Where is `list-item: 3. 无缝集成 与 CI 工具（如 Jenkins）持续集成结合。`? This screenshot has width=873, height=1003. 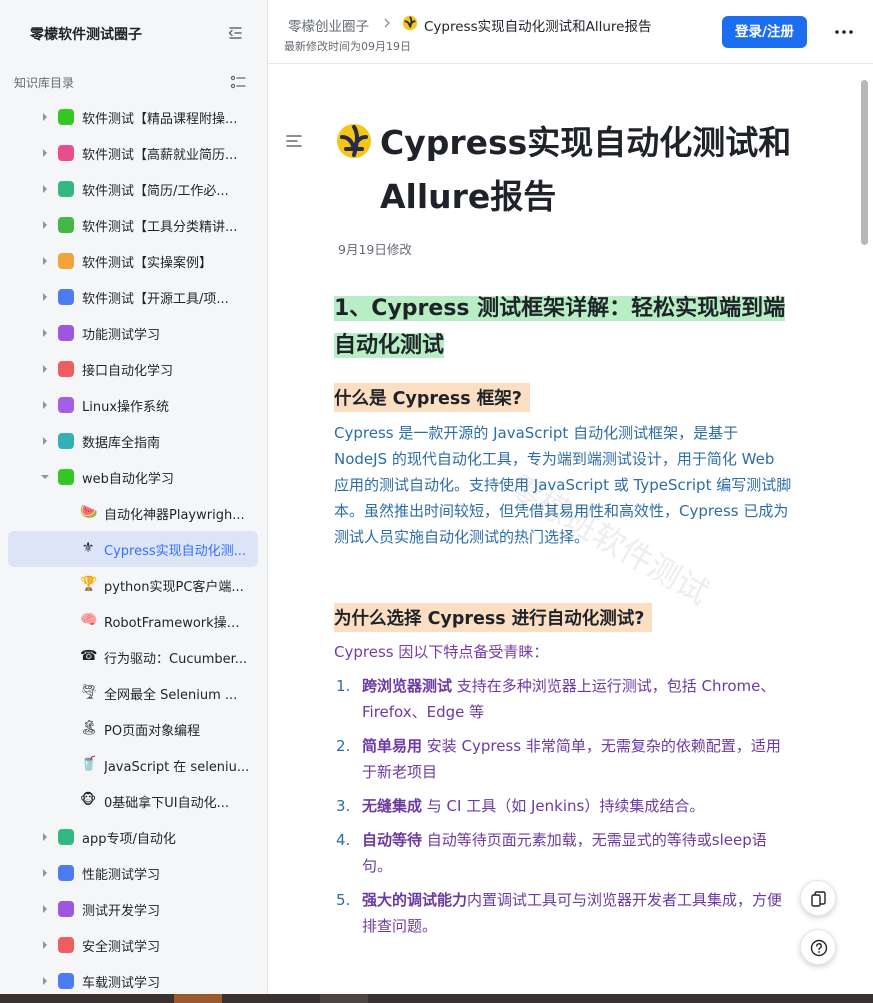 list-item: 3. 无缝集成 与 CI 工具（如 Jenkins）持续集成结合。 is located at coordinates (564, 806).